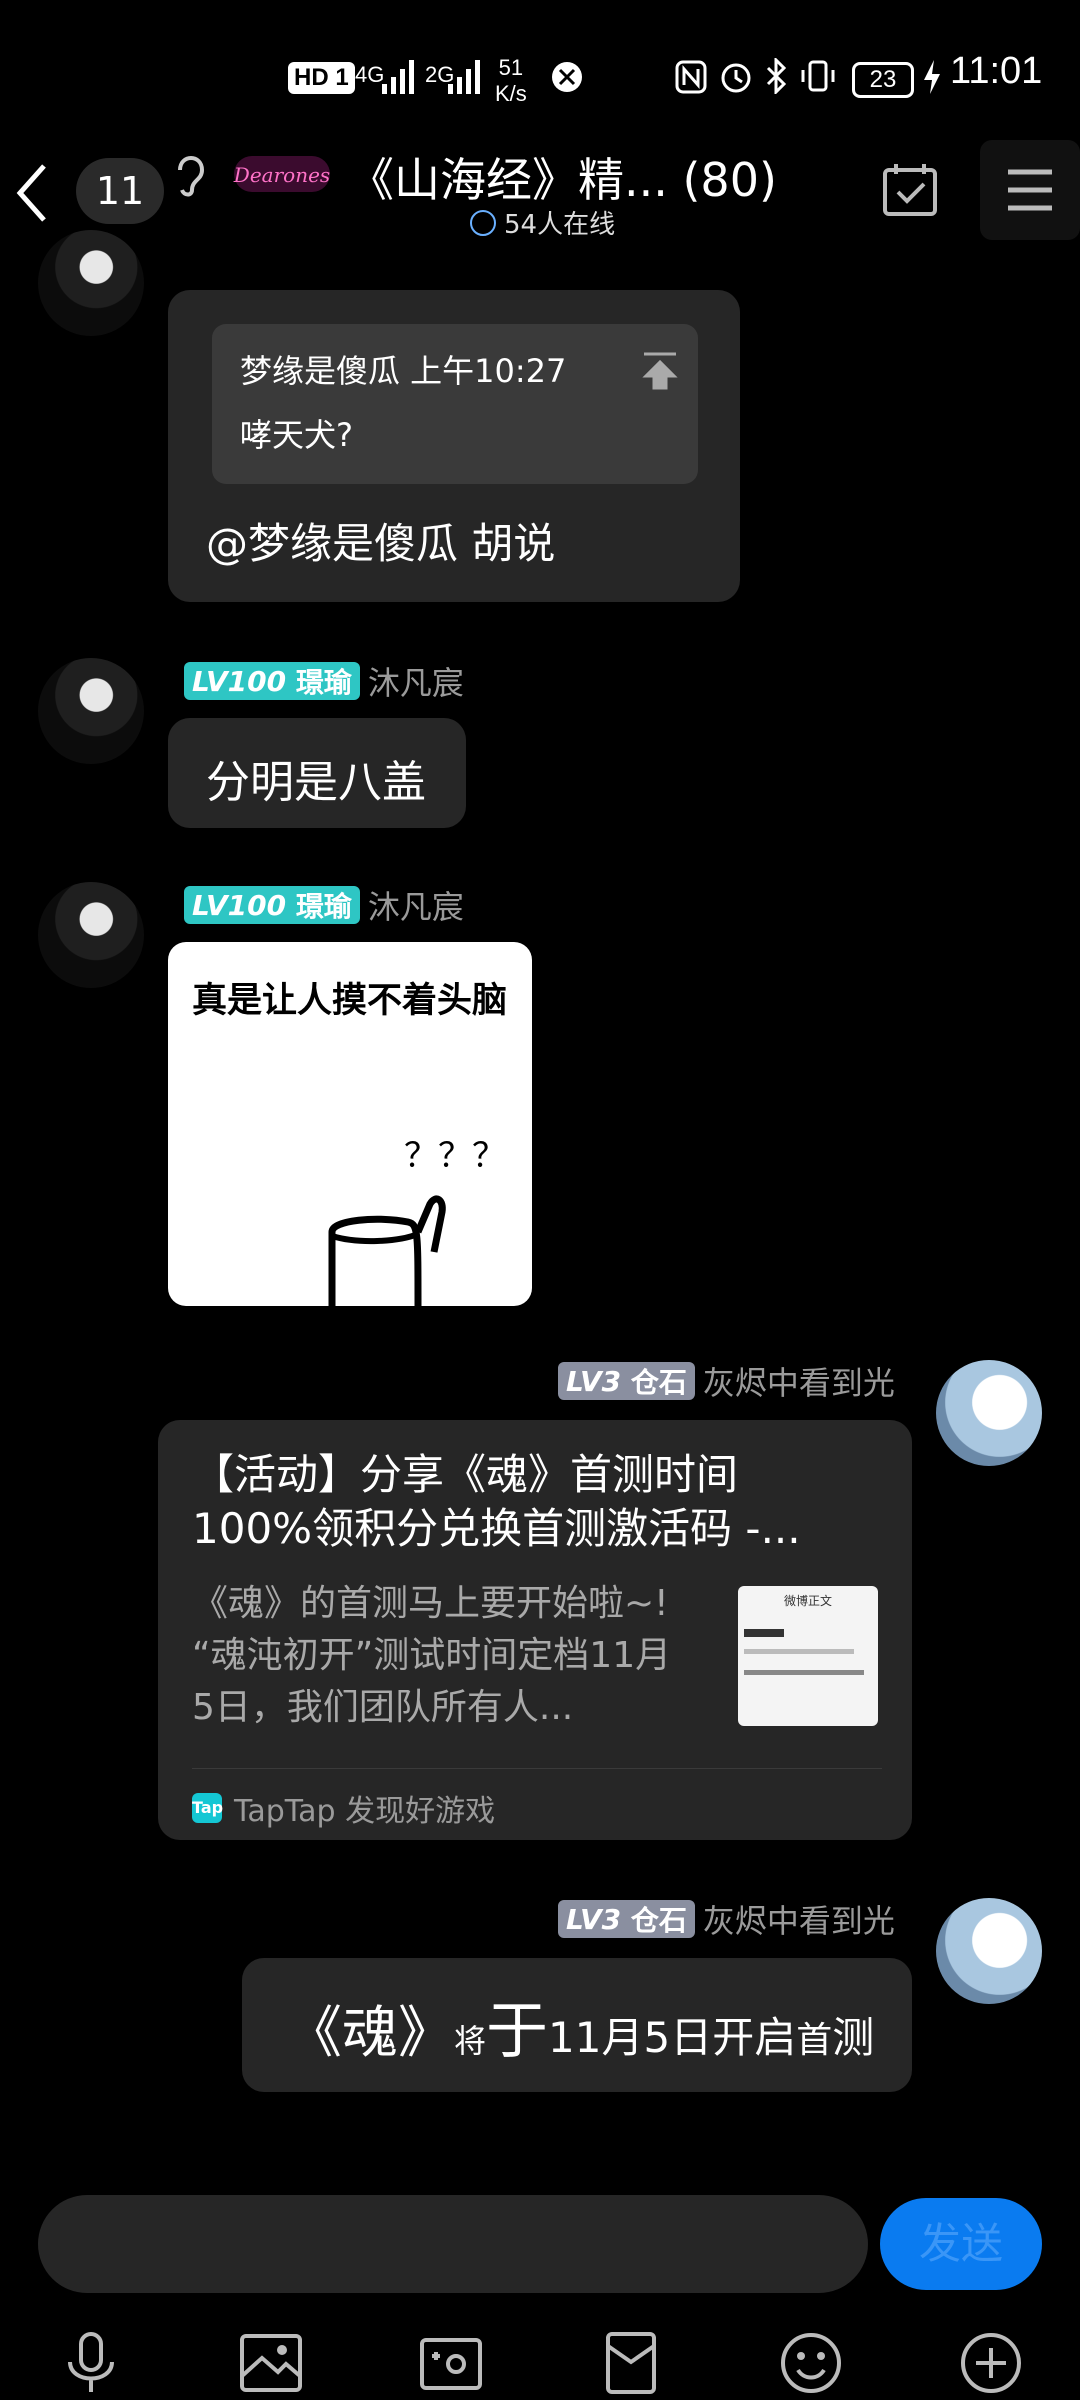 This screenshot has width=1080, height=2400. I want to click on thumbnail-title: 微博正文, so click(807, 1601).